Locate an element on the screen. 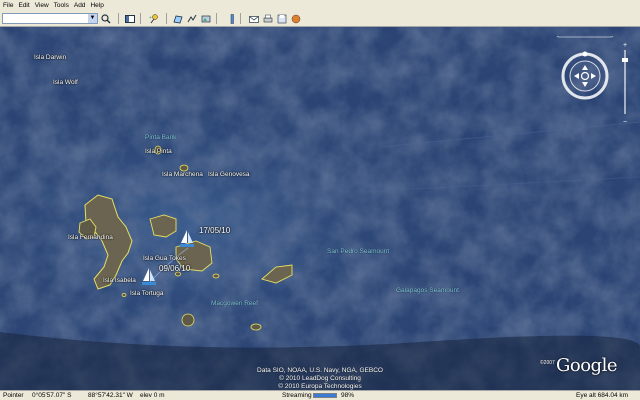 The height and width of the screenshot is (400, 640). eye-altitude: Eye alt 684.04 km is located at coordinates (602, 395).